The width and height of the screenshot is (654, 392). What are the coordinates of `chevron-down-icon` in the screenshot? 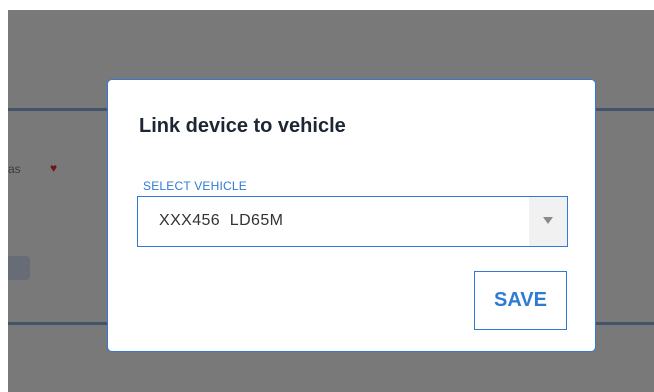 It's located at (548, 220).